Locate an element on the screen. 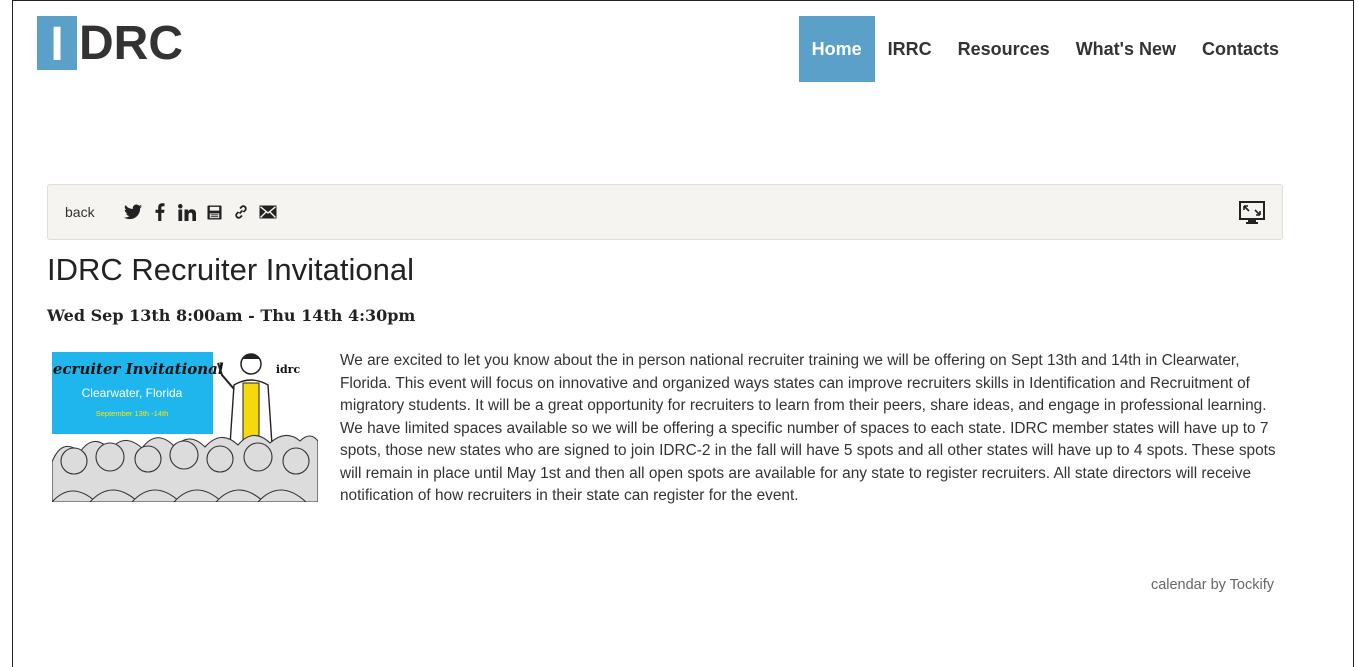 This screenshot has width=1358, height=667. event-title: IDRC Recruiter Invitational is located at coordinates (230, 269).